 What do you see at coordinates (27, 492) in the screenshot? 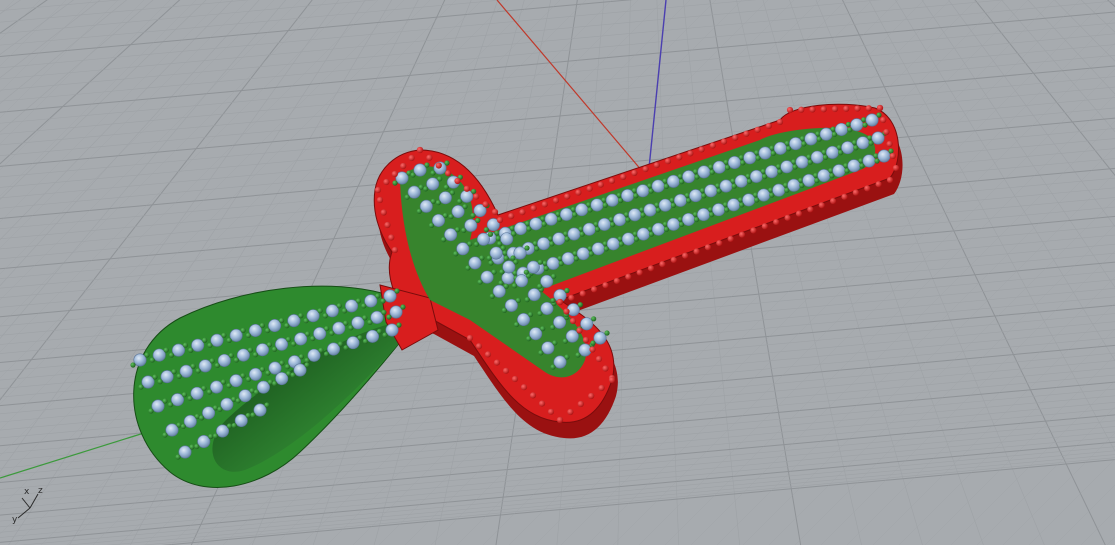
I see `gizmo-x-label: x` at bounding box center [27, 492].